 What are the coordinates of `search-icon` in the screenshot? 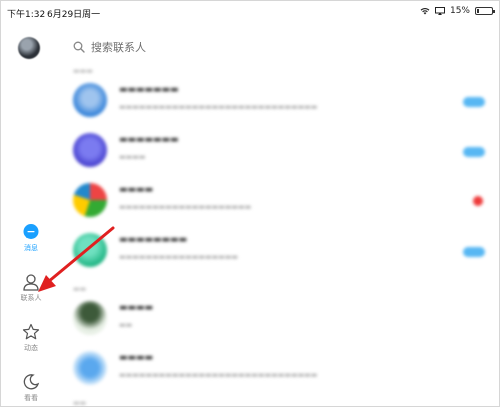 It's located at (79, 47).